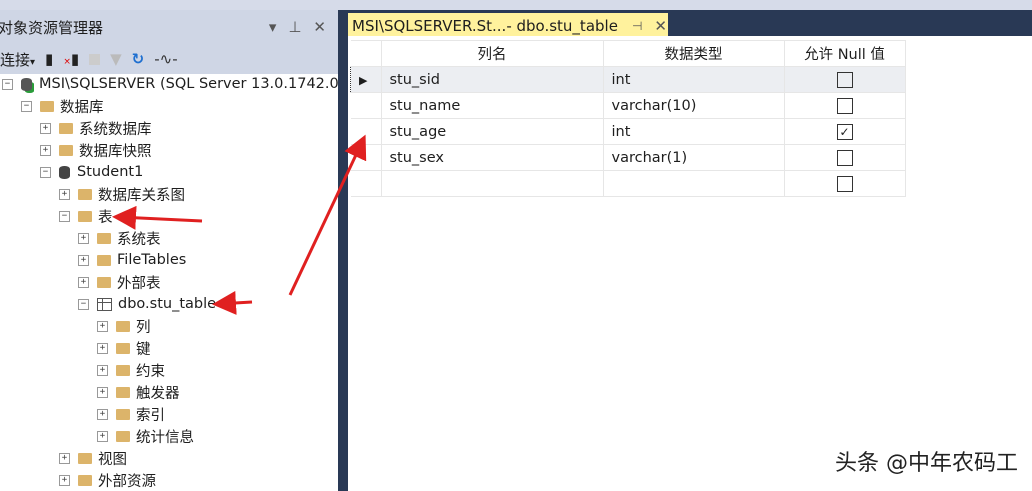 The height and width of the screenshot is (491, 1032). Describe the element at coordinates (232, 302) in the screenshot. I see `arrow-to-stu-table` at that location.